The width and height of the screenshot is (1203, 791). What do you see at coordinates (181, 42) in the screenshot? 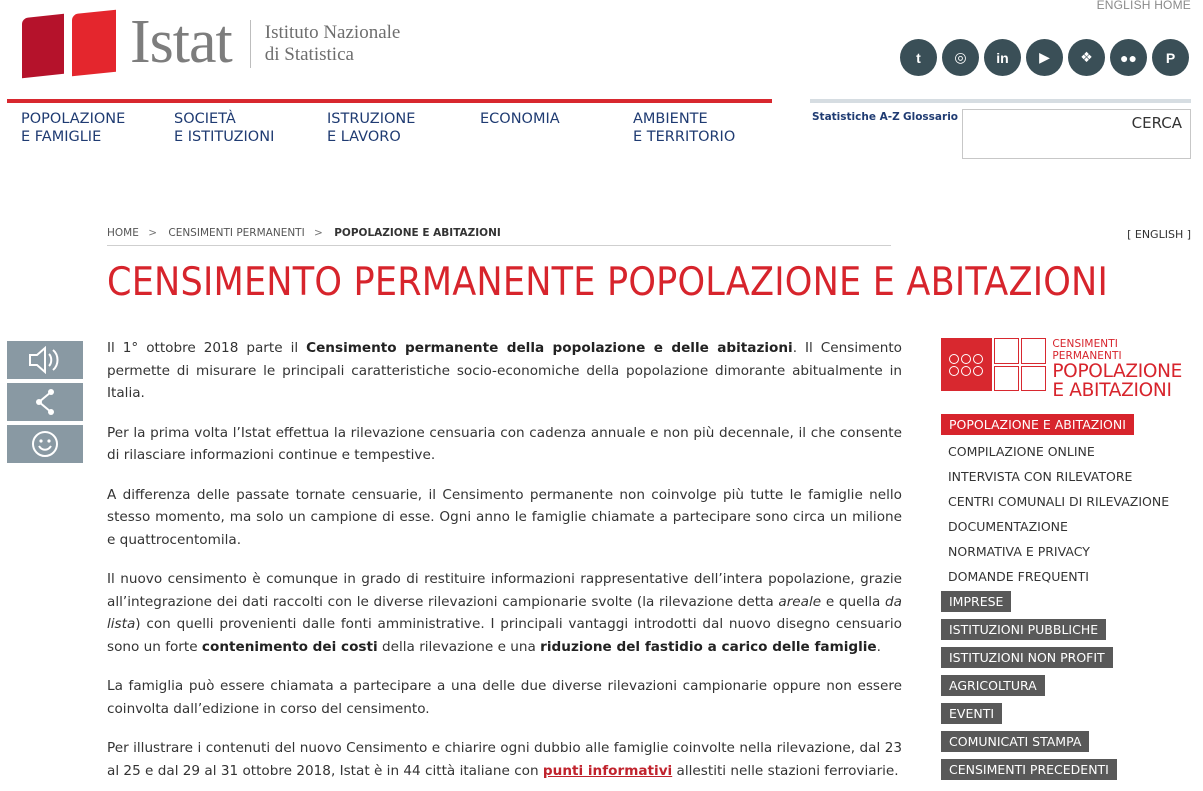
I see `logo-wordmark: Istat` at bounding box center [181, 42].